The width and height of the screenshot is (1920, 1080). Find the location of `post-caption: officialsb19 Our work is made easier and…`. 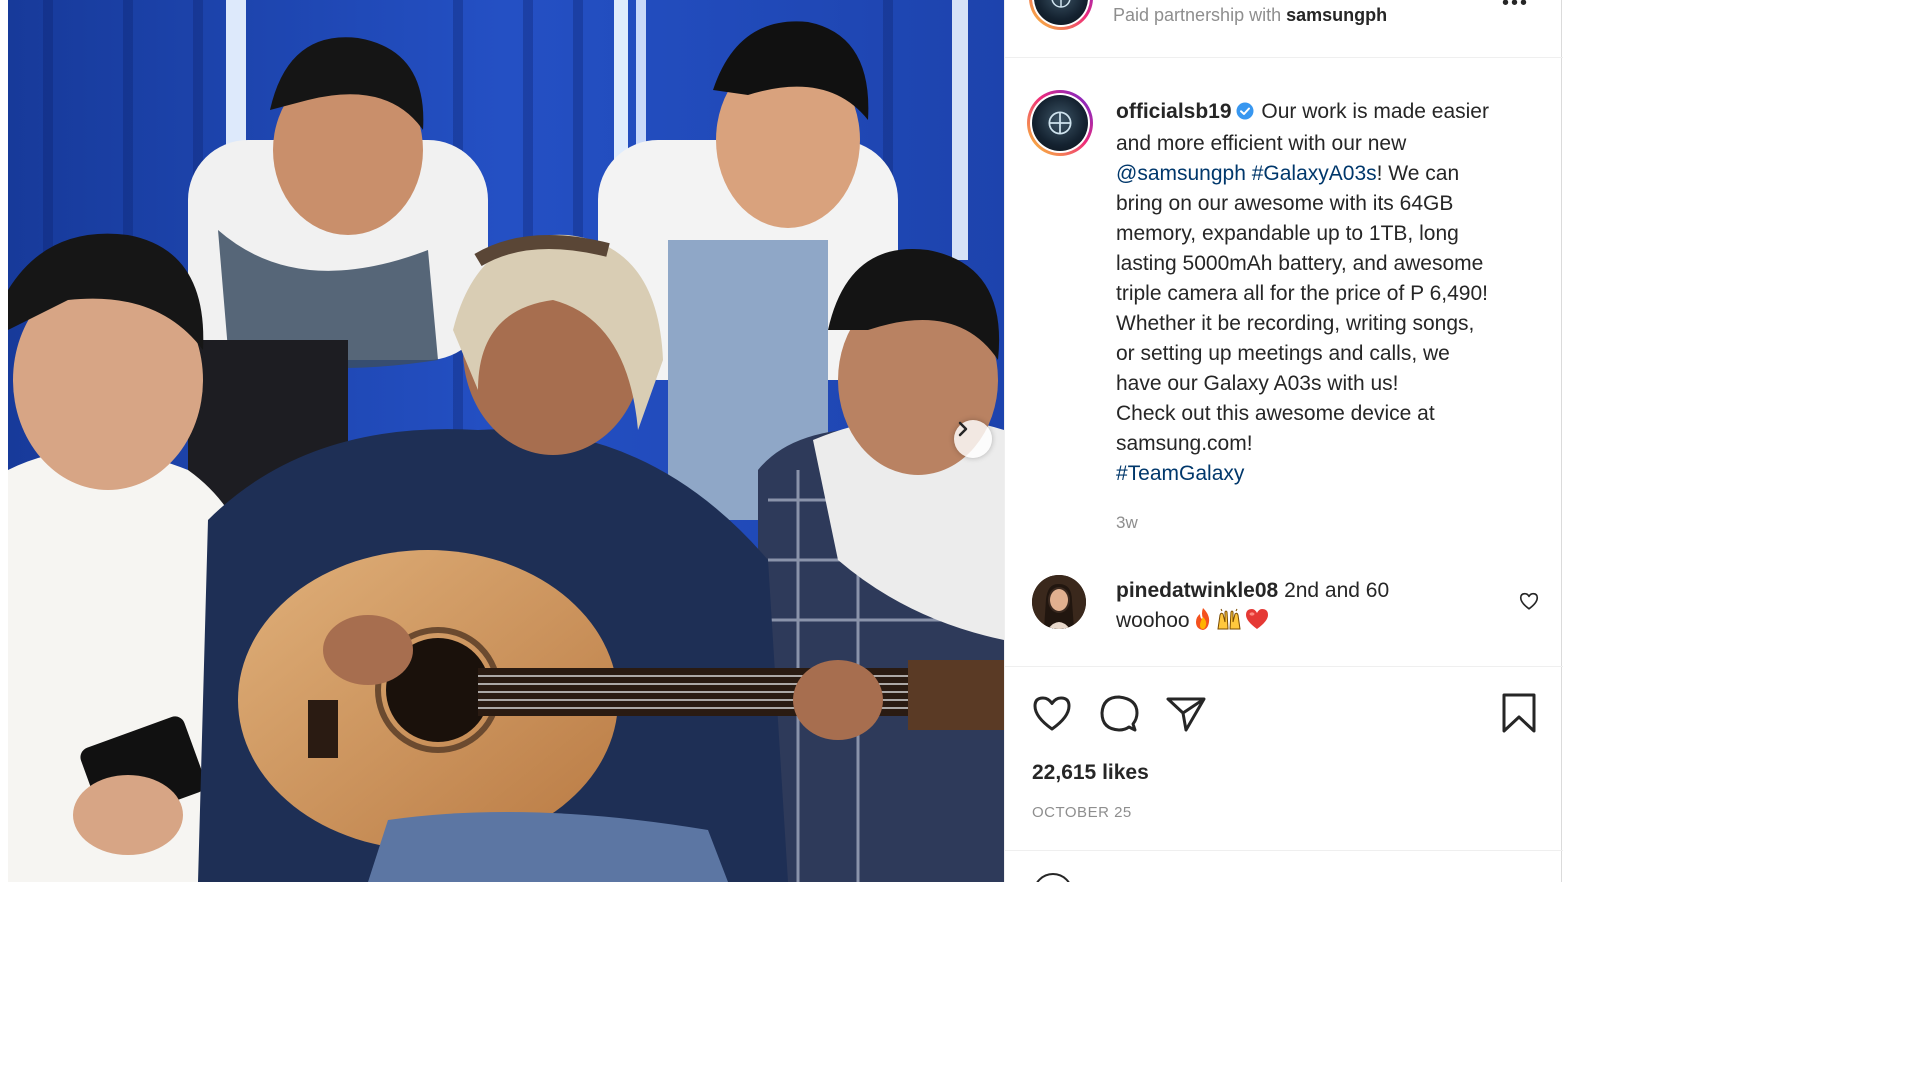

post-caption: officialsb19 Our work is made easier and… is located at coordinates (1328, 293).